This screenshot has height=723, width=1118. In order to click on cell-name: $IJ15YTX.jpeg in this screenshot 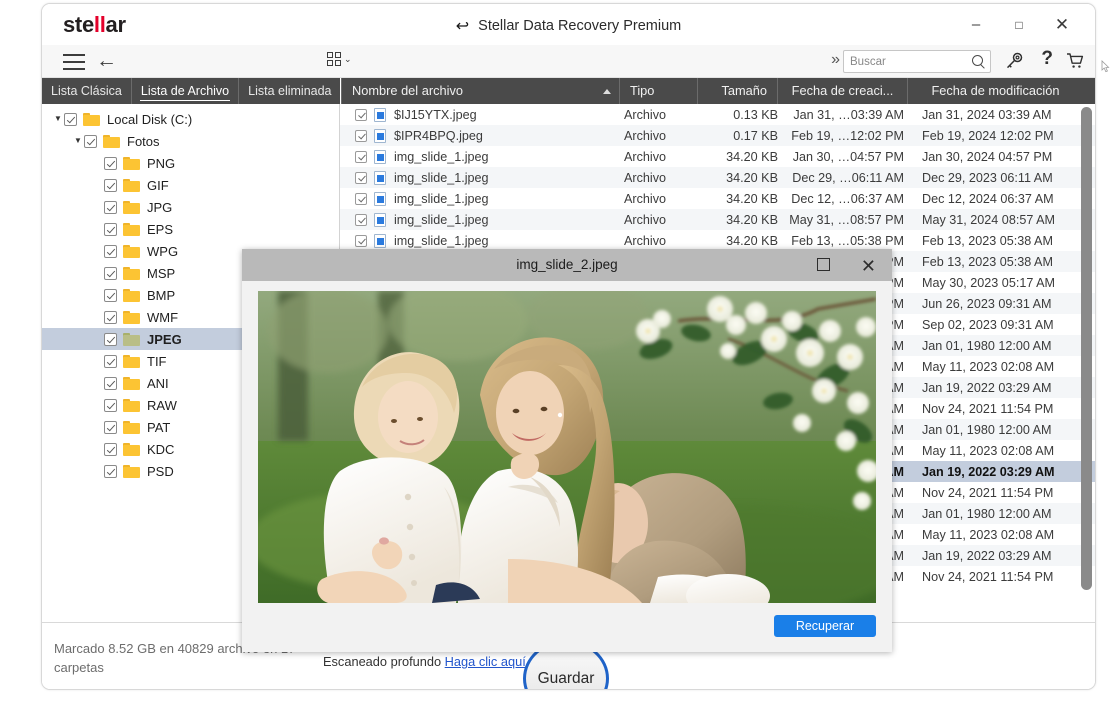, I will do `click(435, 114)`.